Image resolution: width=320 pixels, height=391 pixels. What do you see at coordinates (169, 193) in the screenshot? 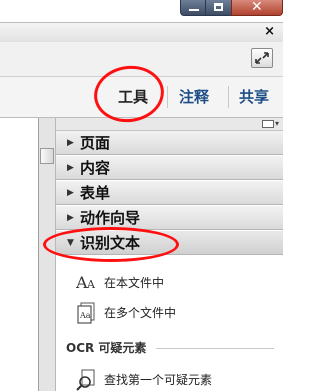
I see `section-forms: ▶ 表单` at bounding box center [169, 193].